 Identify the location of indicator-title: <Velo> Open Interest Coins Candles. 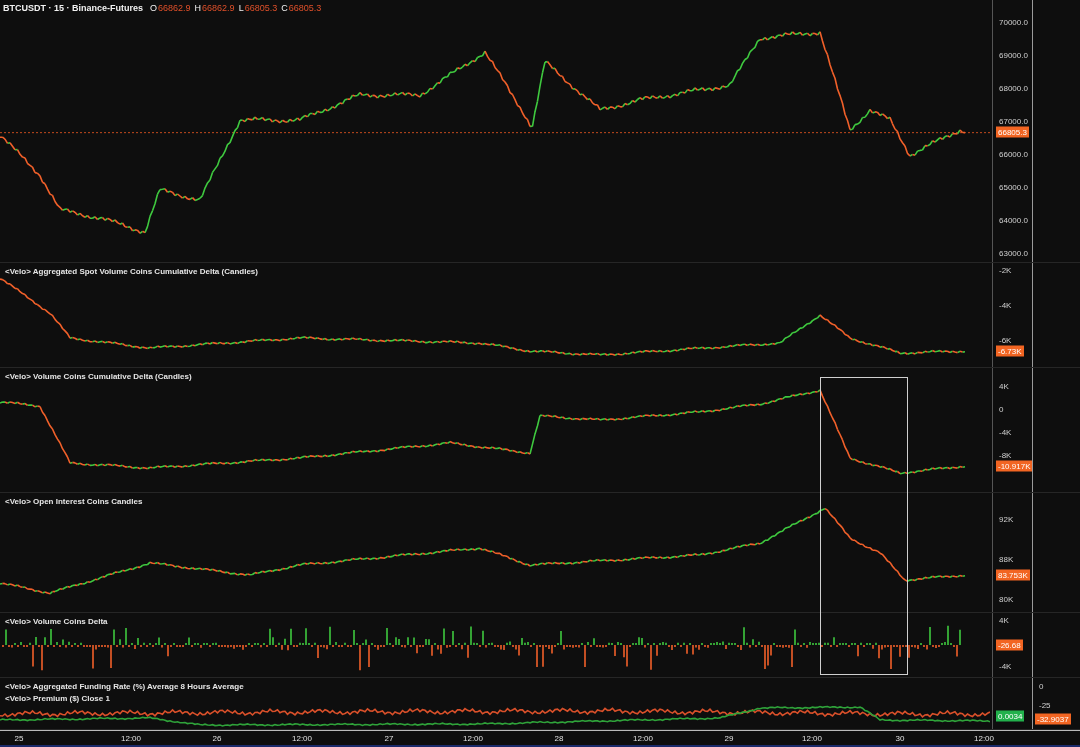
(74, 501).